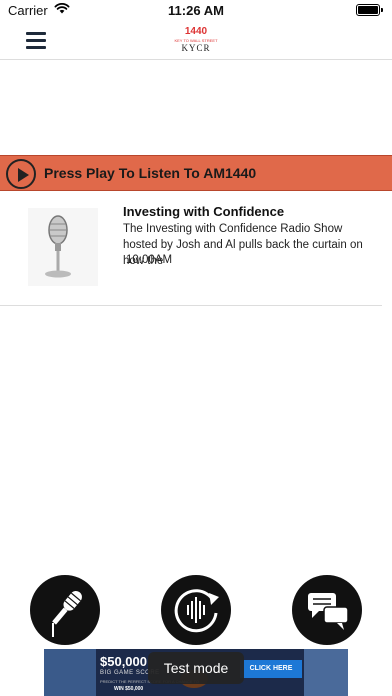  I want to click on chat-bubbles-icon, so click(328, 611).